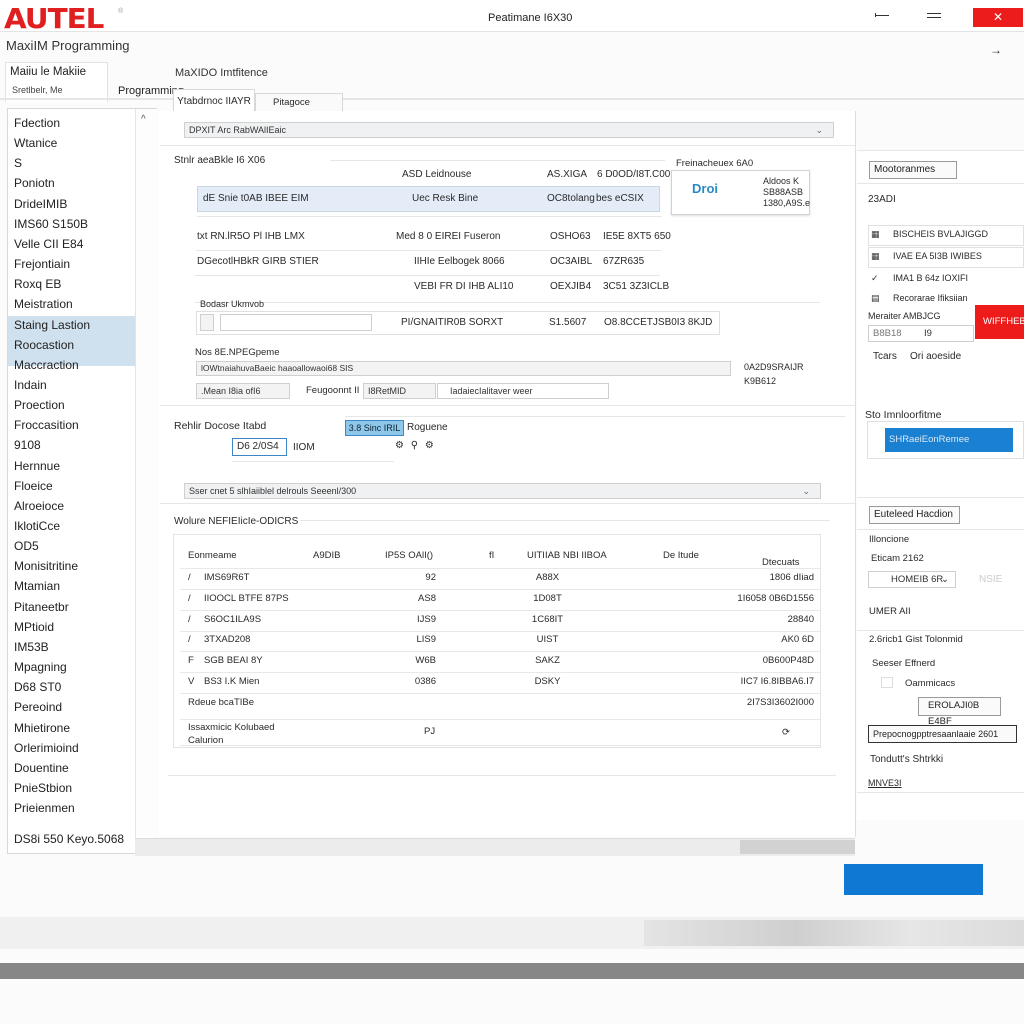  Describe the element at coordinates (904, 316) in the screenshot. I see `mini-label: Meraiter AMBJCG` at that location.